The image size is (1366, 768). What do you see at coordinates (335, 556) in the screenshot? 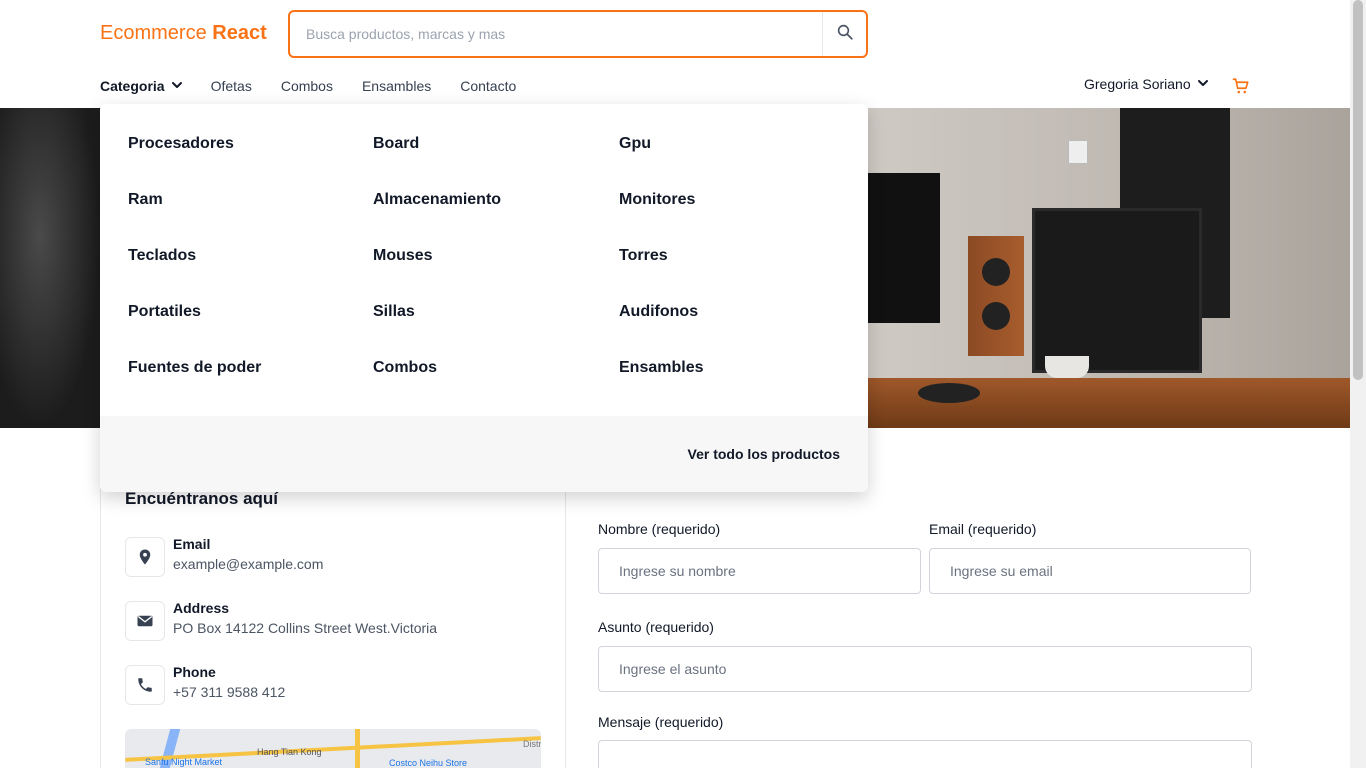
I see `contact-email-row: Email example@example.com` at bounding box center [335, 556].